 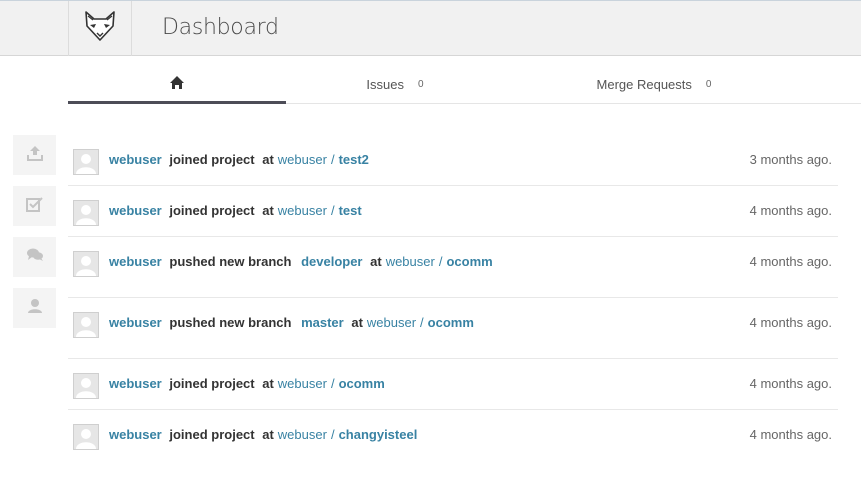 What do you see at coordinates (378, 434) in the screenshot?
I see `project-link: changyisteel` at bounding box center [378, 434].